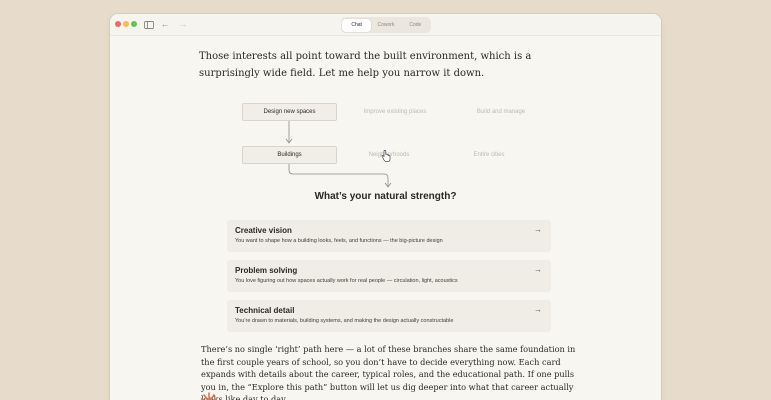 The height and width of the screenshot is (400, 771). I want to click on sidebar-toggle-icon, so click(149, 24).